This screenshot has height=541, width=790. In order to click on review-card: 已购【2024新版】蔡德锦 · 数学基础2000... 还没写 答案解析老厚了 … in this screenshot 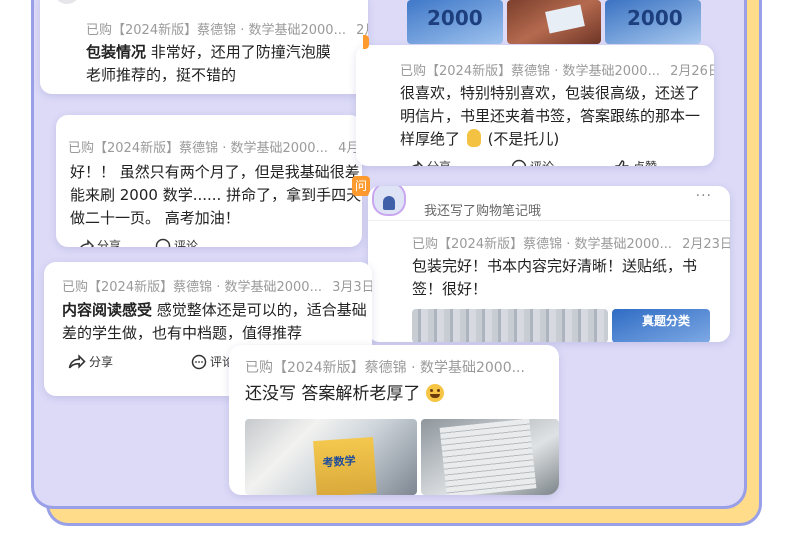, I will do `click(394, 420)`.